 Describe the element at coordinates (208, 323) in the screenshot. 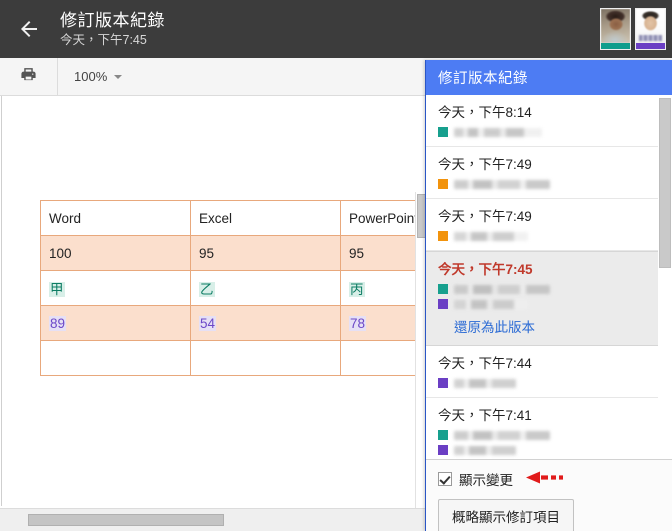

I see `inserted-text: 54` at that location.